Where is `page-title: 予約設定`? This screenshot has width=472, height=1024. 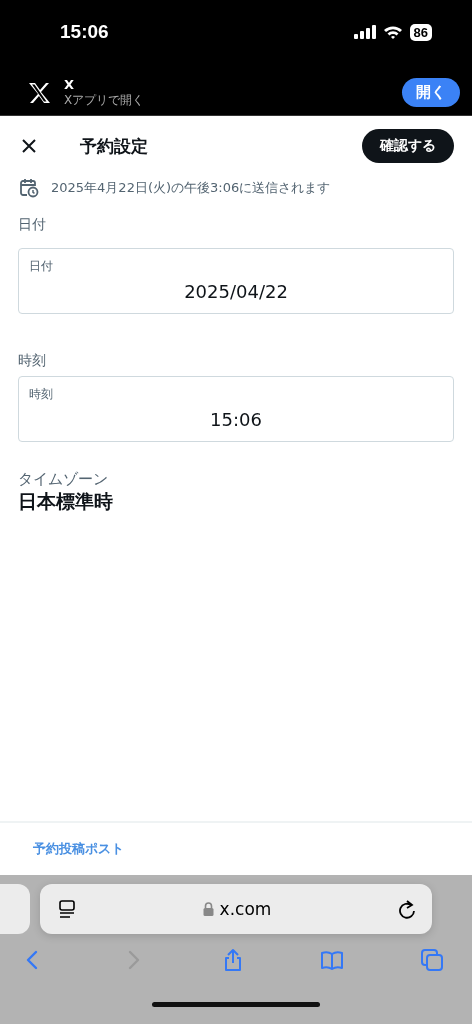 page-title: 予約設定 is located at coordinates (114, 146).